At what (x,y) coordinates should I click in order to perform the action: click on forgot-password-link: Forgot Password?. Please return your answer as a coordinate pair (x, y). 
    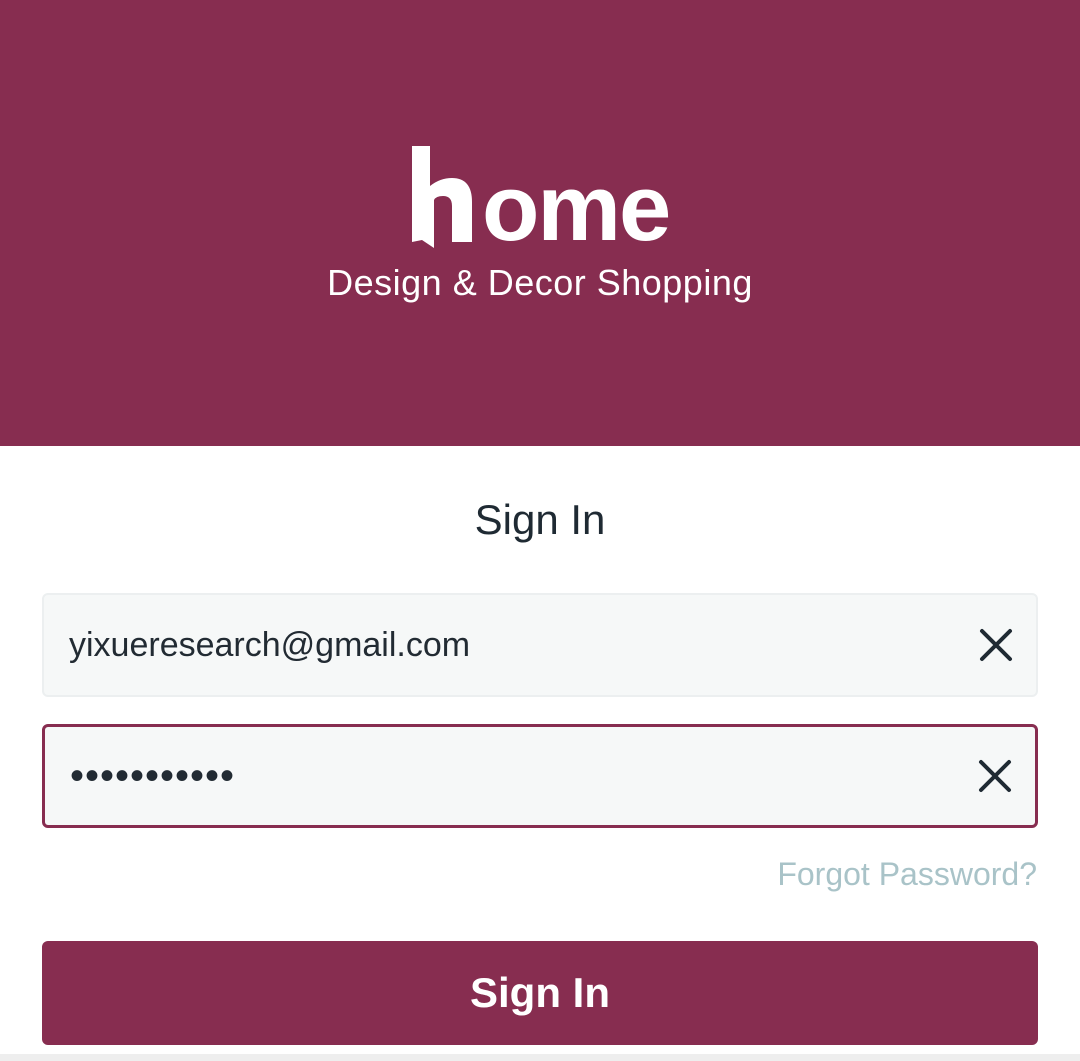
    Looking at the image, I should click on (907, 874).